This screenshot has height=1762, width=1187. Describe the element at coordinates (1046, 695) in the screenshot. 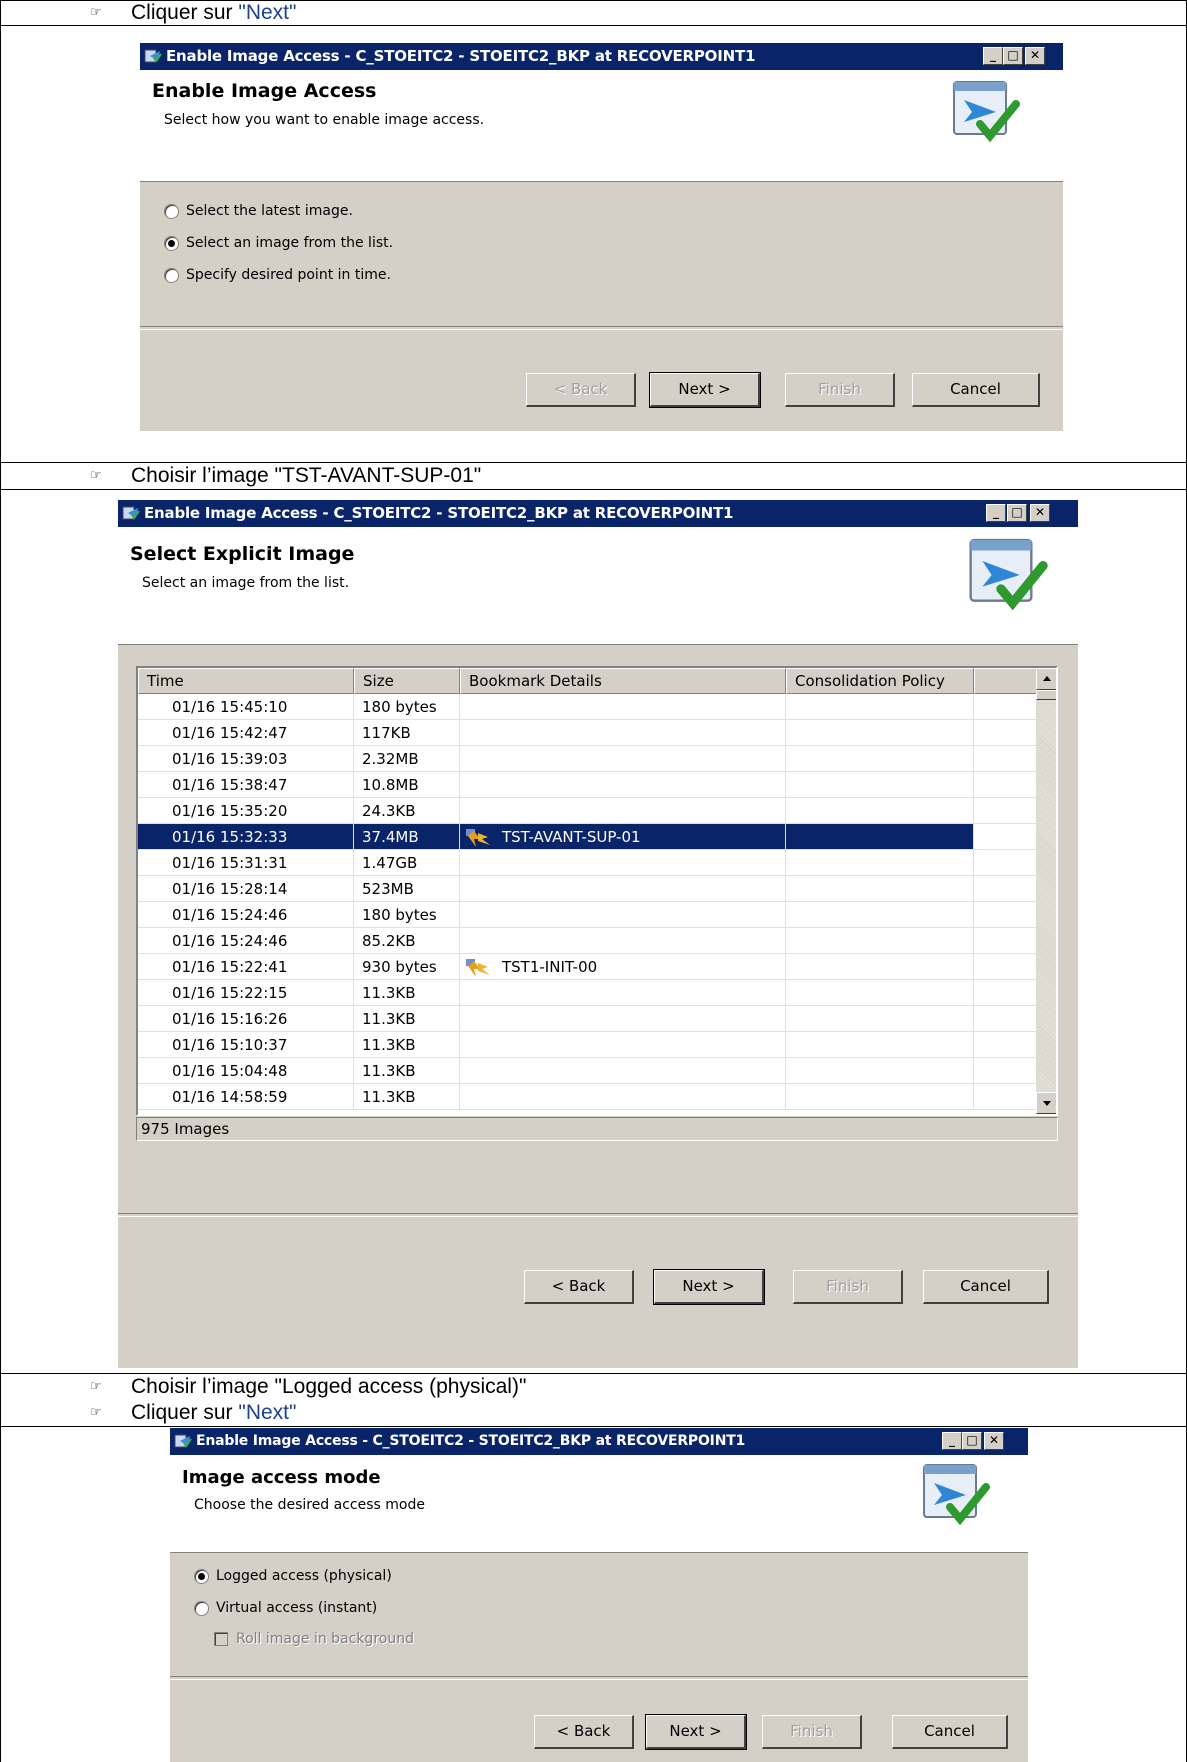

I see `scroll-thumb` at that location.